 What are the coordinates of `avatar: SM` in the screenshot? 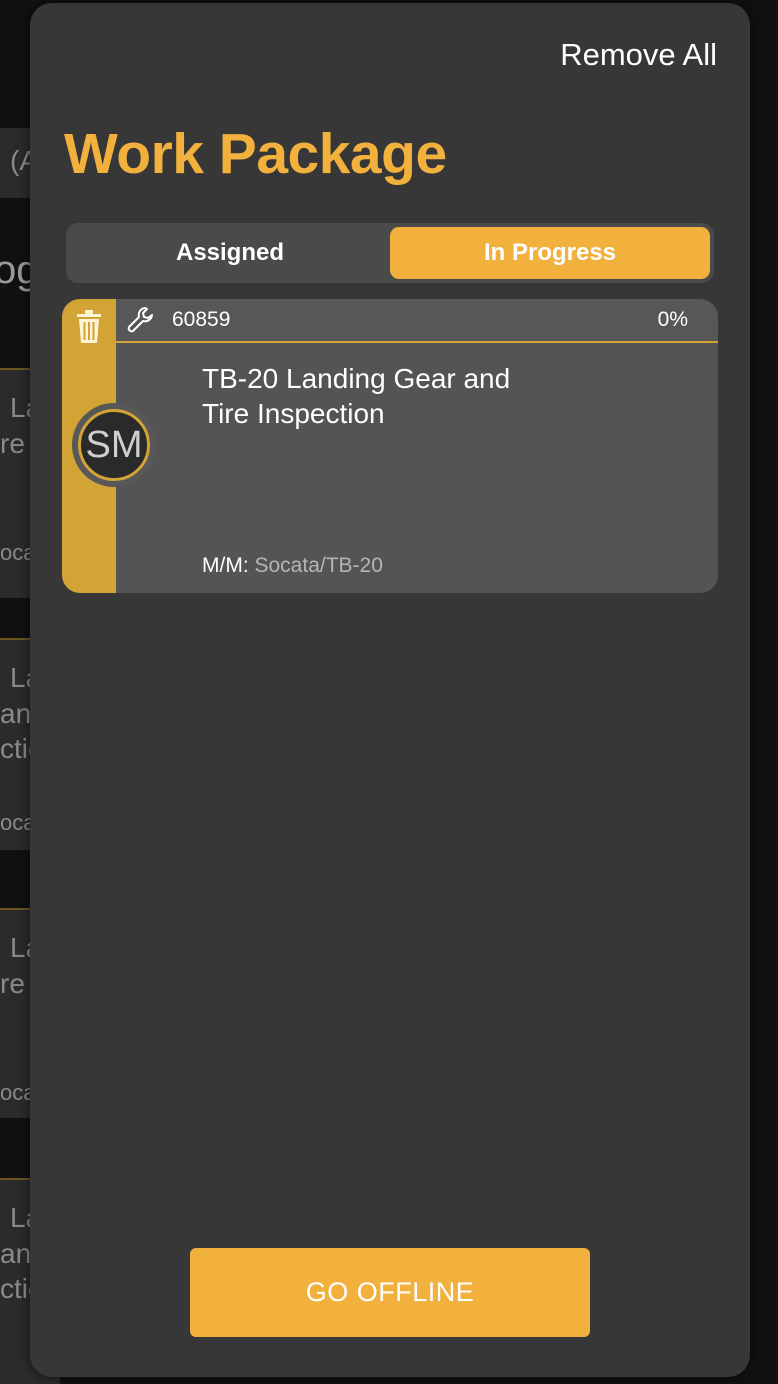 It's located at (114, 445).